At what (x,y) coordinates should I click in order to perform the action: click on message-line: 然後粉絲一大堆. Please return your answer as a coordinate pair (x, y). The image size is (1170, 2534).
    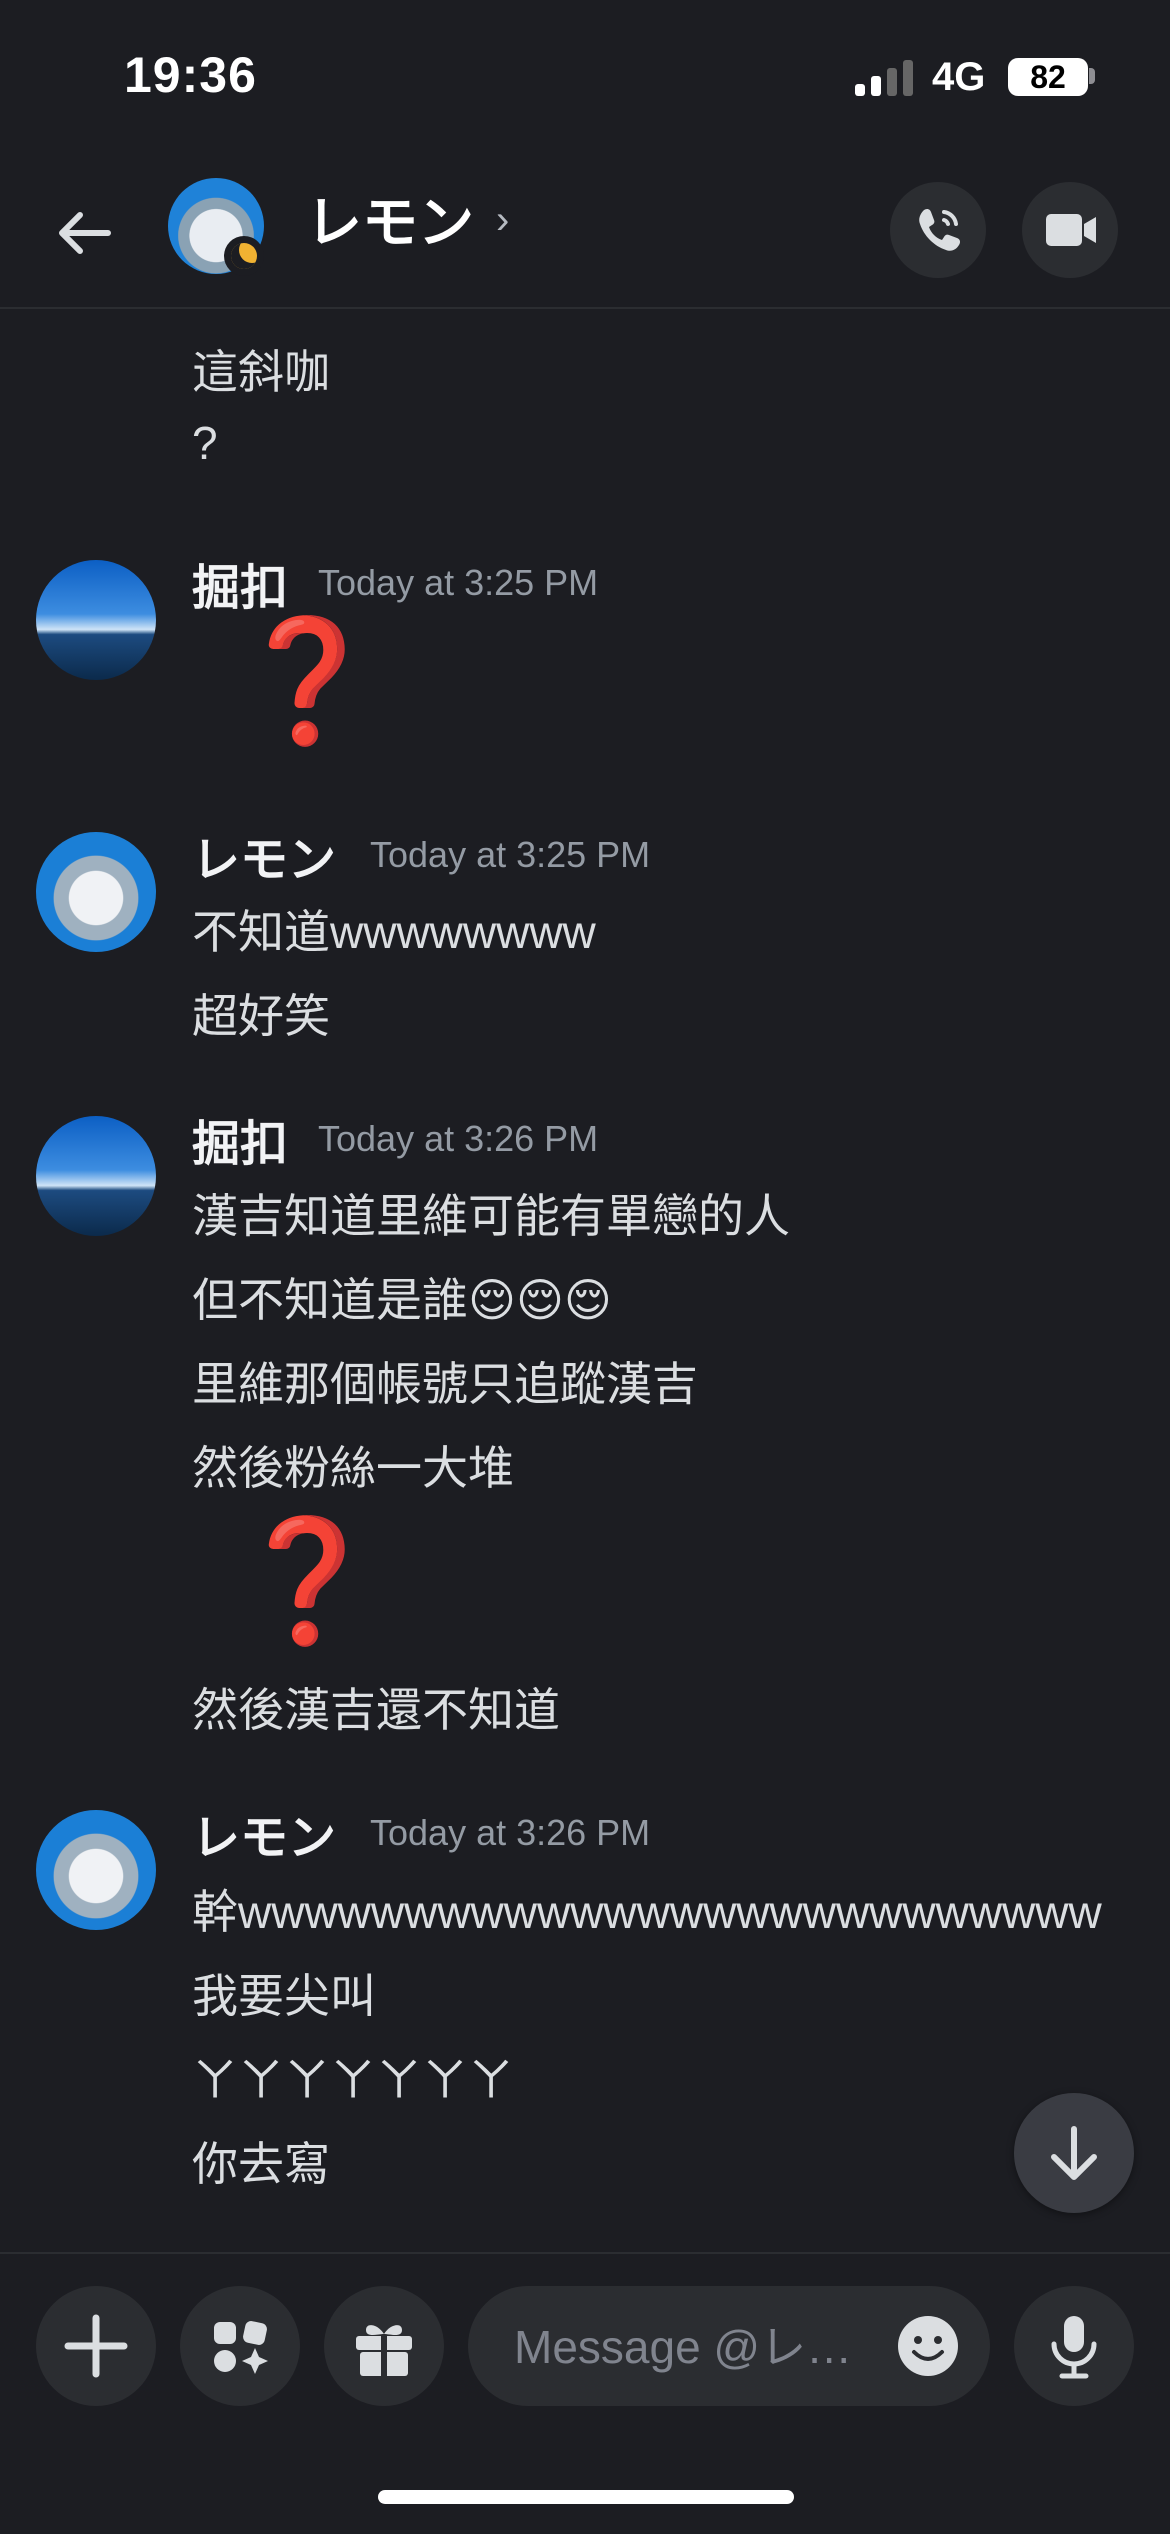
    Looking at the image, I should click on (353, 1468).